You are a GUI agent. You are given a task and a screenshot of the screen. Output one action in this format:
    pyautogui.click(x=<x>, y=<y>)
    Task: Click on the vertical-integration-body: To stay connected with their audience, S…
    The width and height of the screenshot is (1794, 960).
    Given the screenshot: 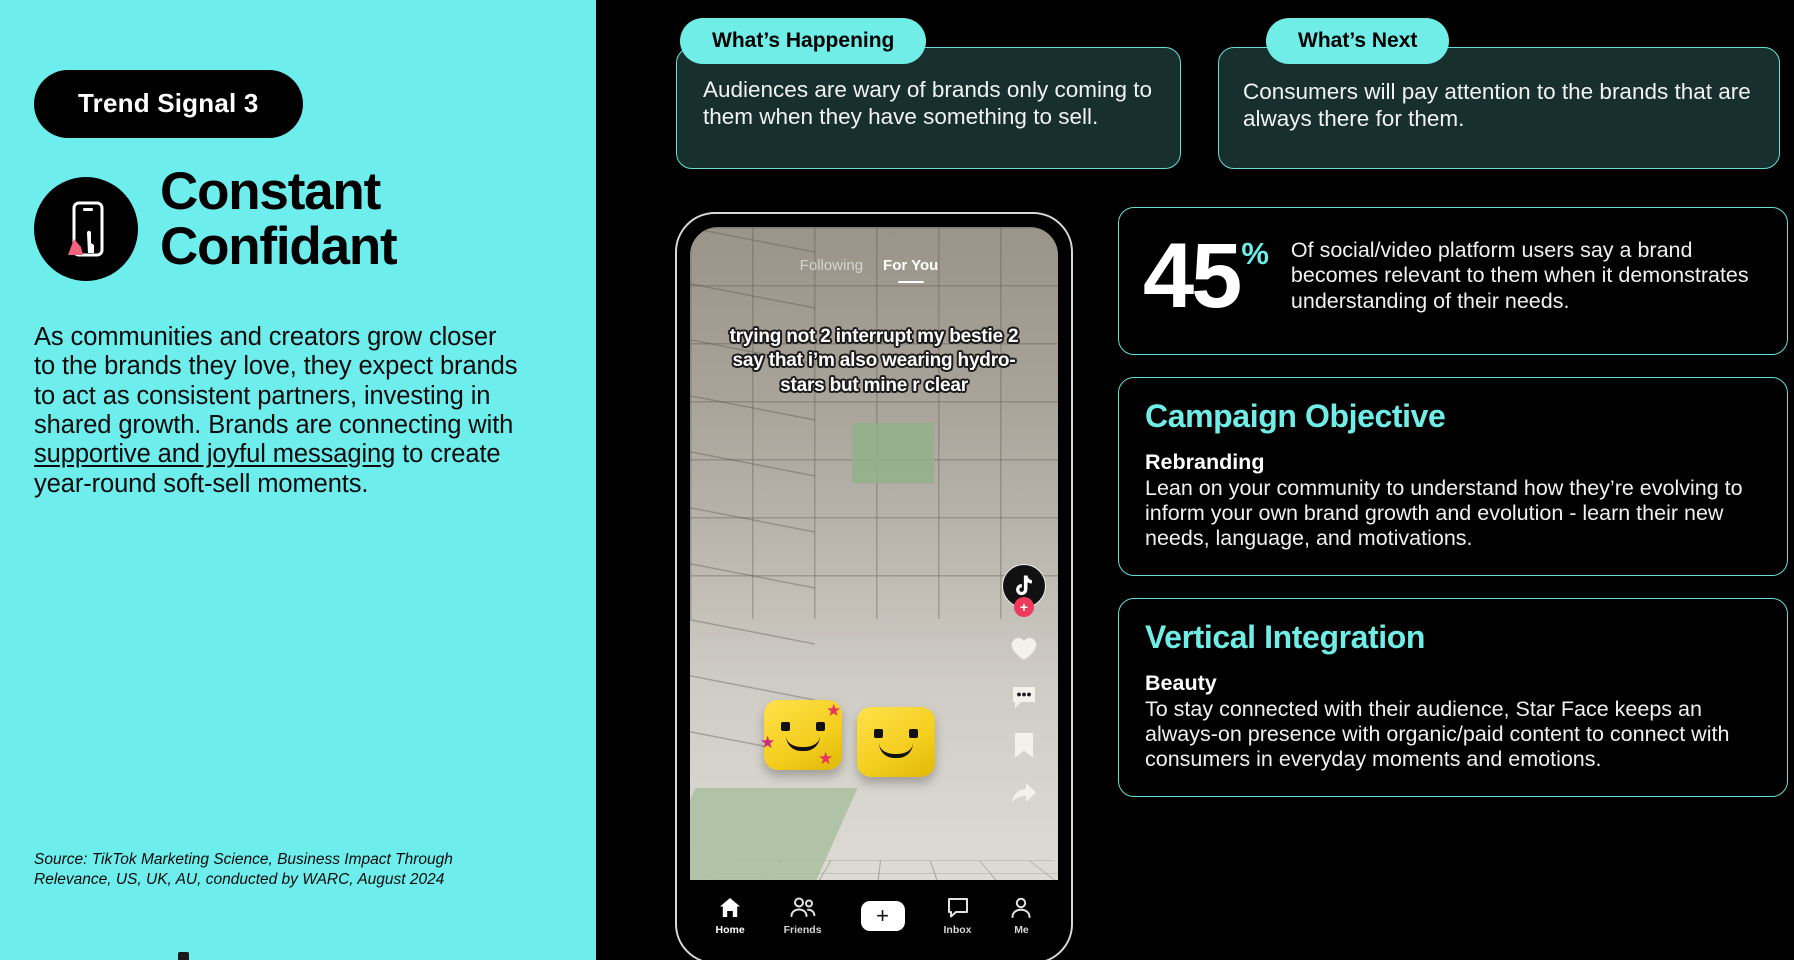 What is the action you would take?
    pyautogui.click(x=1437, y=734)
    